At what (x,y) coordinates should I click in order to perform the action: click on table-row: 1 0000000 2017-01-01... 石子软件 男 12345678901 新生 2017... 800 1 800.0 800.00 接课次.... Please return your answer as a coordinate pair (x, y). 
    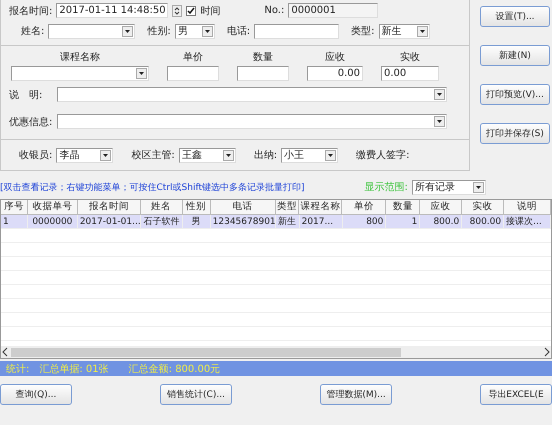
    Looking at the image, I should click on (276, 222).